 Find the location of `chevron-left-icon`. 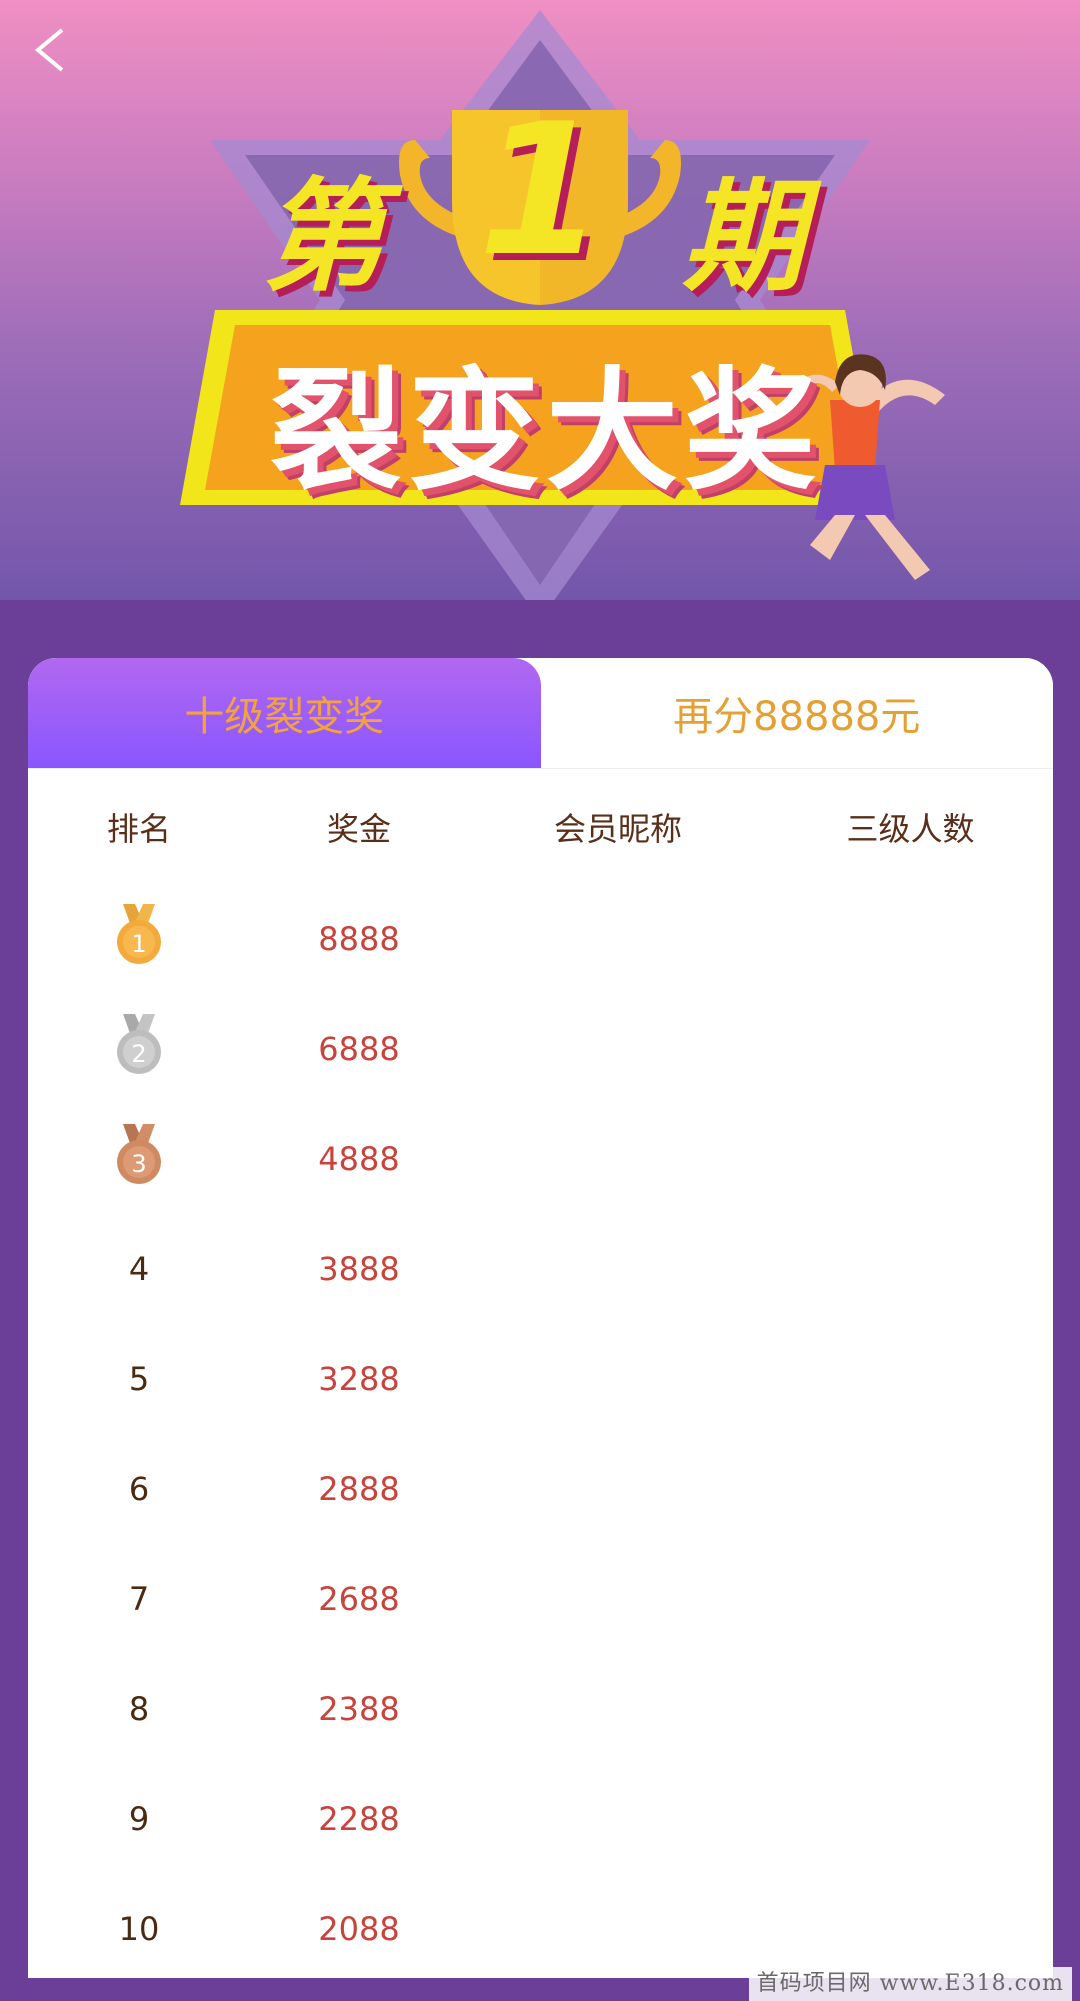

chevron-left-icon is located at coordinates (49, 50).